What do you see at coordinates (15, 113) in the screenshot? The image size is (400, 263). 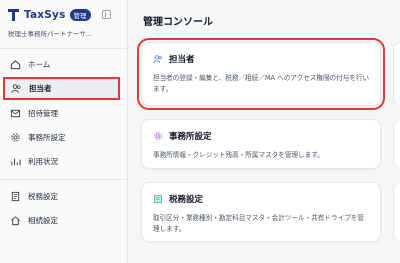 I see `mail-icon` at bounding box center [15, 113].